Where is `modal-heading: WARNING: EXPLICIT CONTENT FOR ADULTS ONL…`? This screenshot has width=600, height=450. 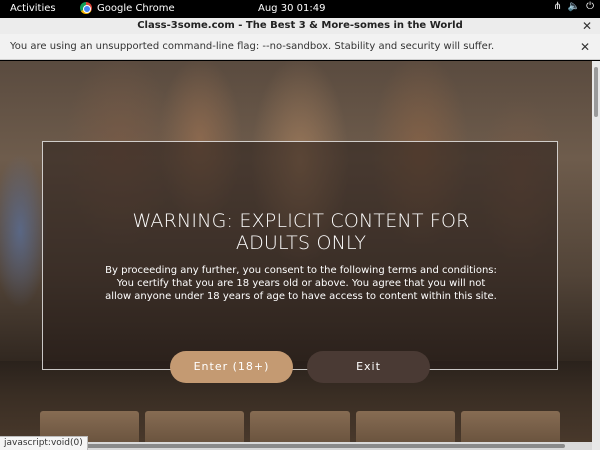 modal-heading: WARNING: EXPLICIT CONTENT FOR ADULTS ONL… is located at coordinates (301, 232).